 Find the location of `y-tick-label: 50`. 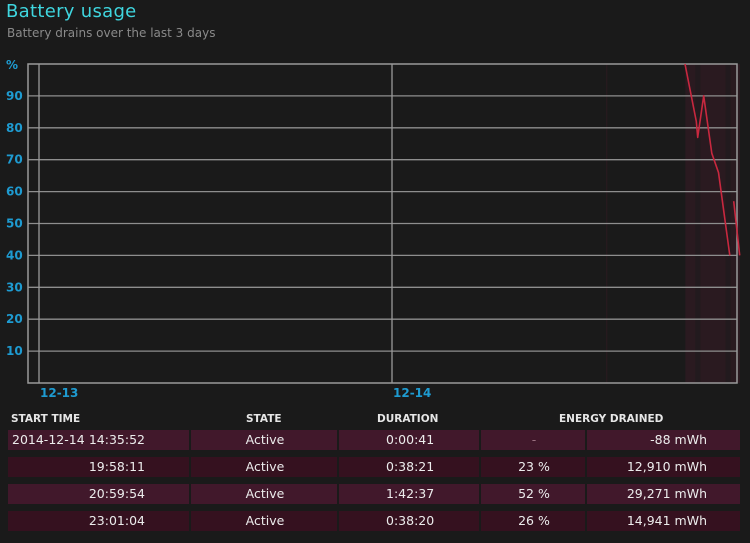

y-tick-label: 50 is located at coordinates (14, 224).